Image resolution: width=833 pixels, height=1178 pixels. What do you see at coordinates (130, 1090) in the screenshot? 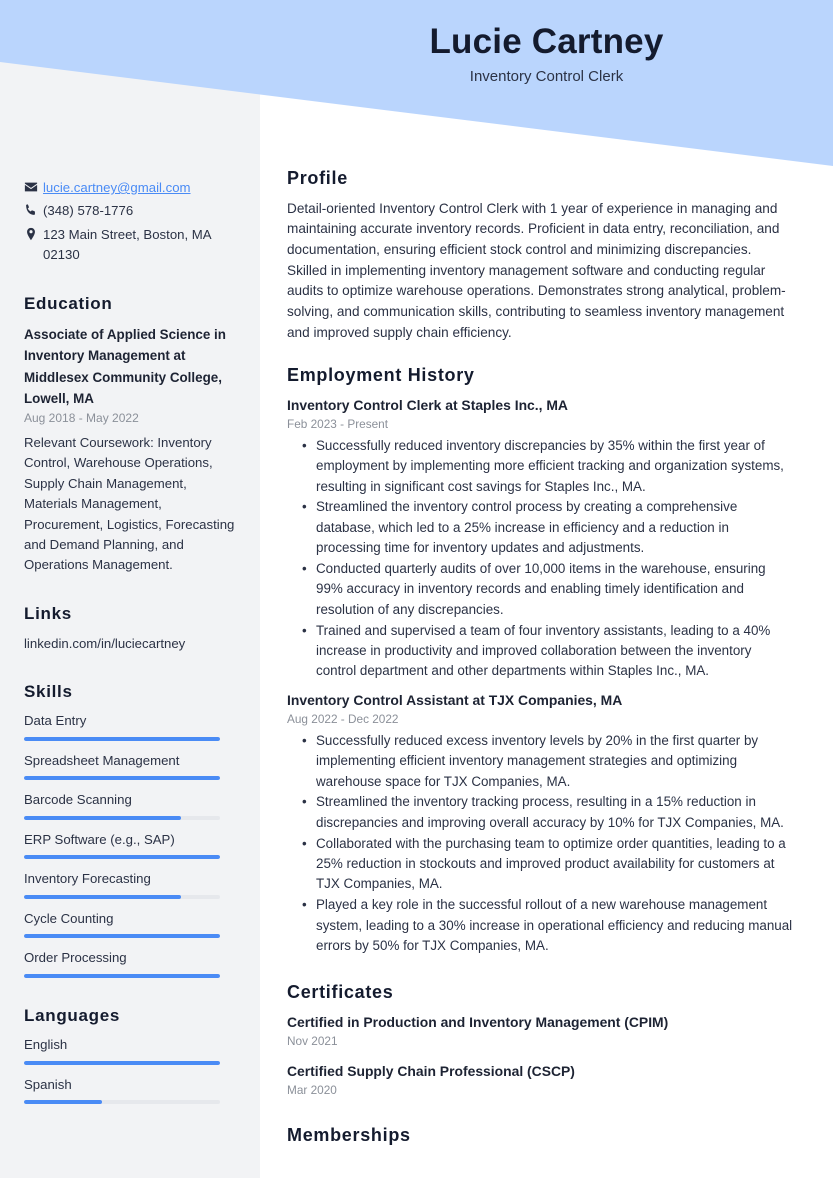
I see `language-item: Spanish` at bounding box center [130, 1090].